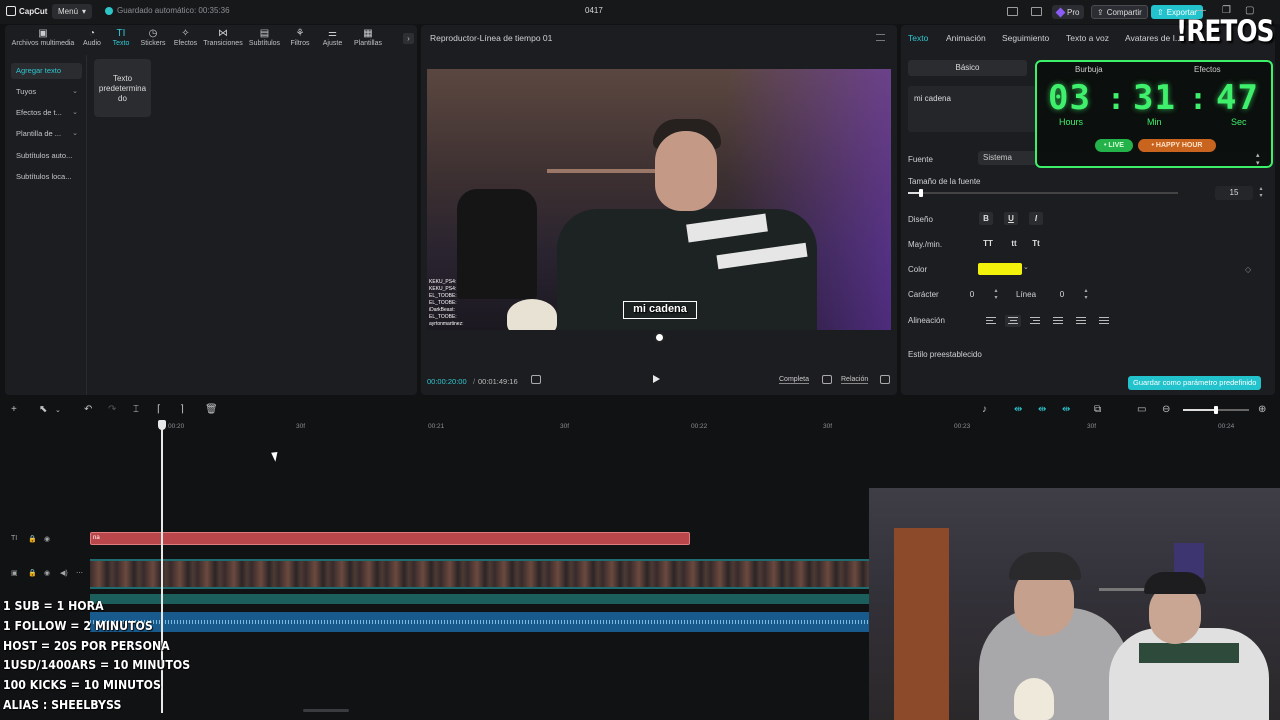 The height and width of the screenshot is (720, 1280). I want to click on pro-button: Pro, so click(1068, 12).